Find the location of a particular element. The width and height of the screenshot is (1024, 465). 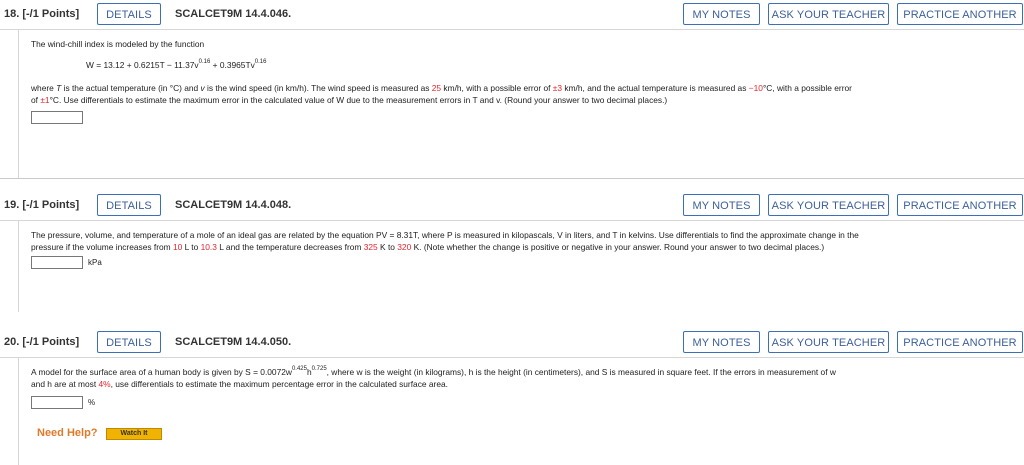

watch-it-button: Watch It is located at coordinates (134, 434).